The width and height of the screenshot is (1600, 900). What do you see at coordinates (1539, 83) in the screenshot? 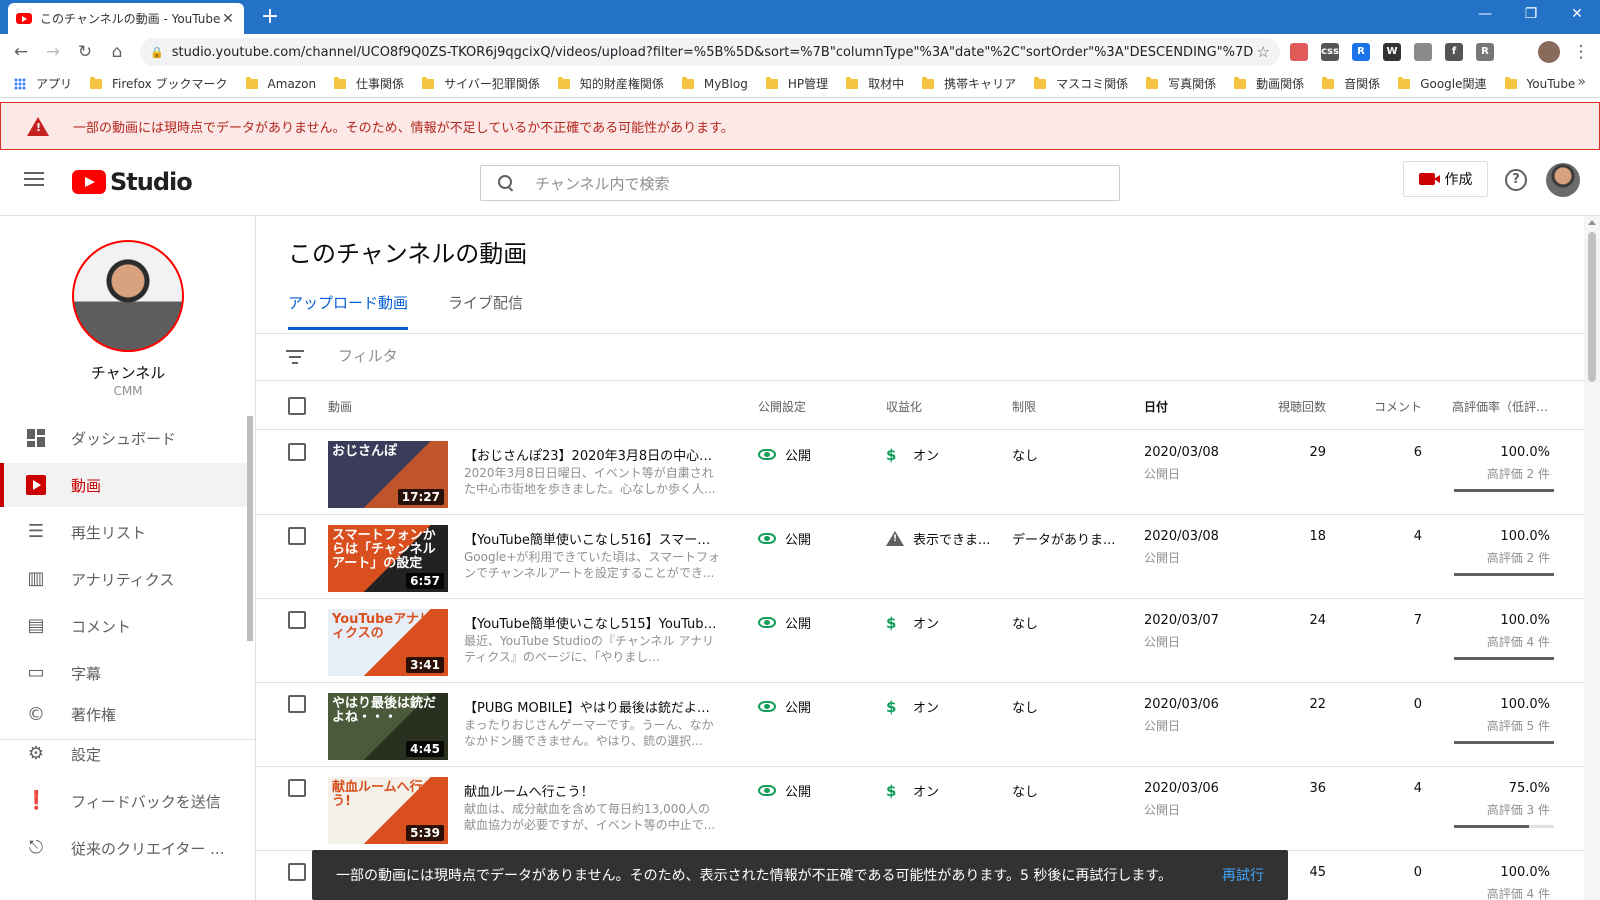
I see `bookmark-folder: YouTube` at bounding box center [1539, 83].